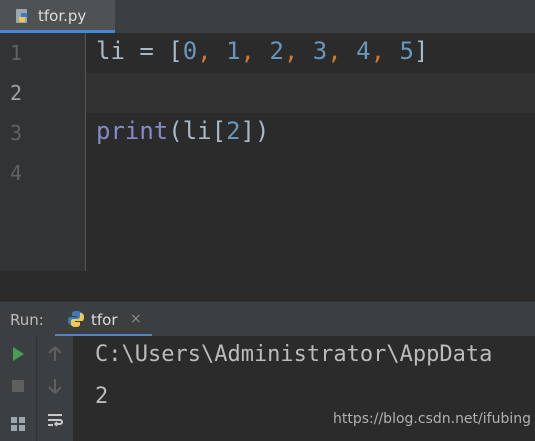  I want to click on stop-icon, so click(18, 386).